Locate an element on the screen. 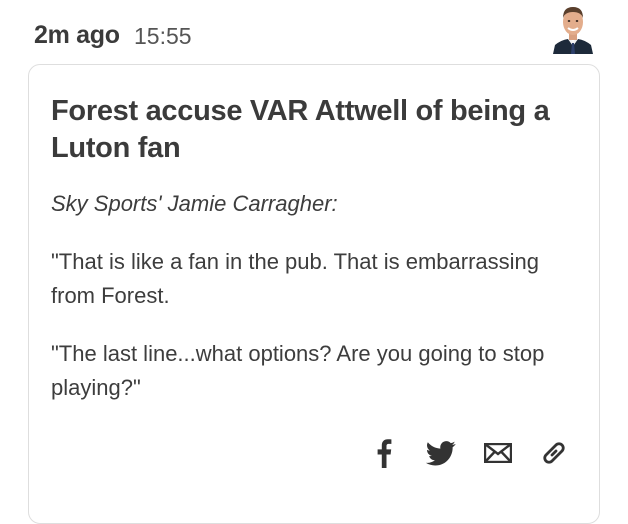  facebook-icon is located at coordinates (384, 453).